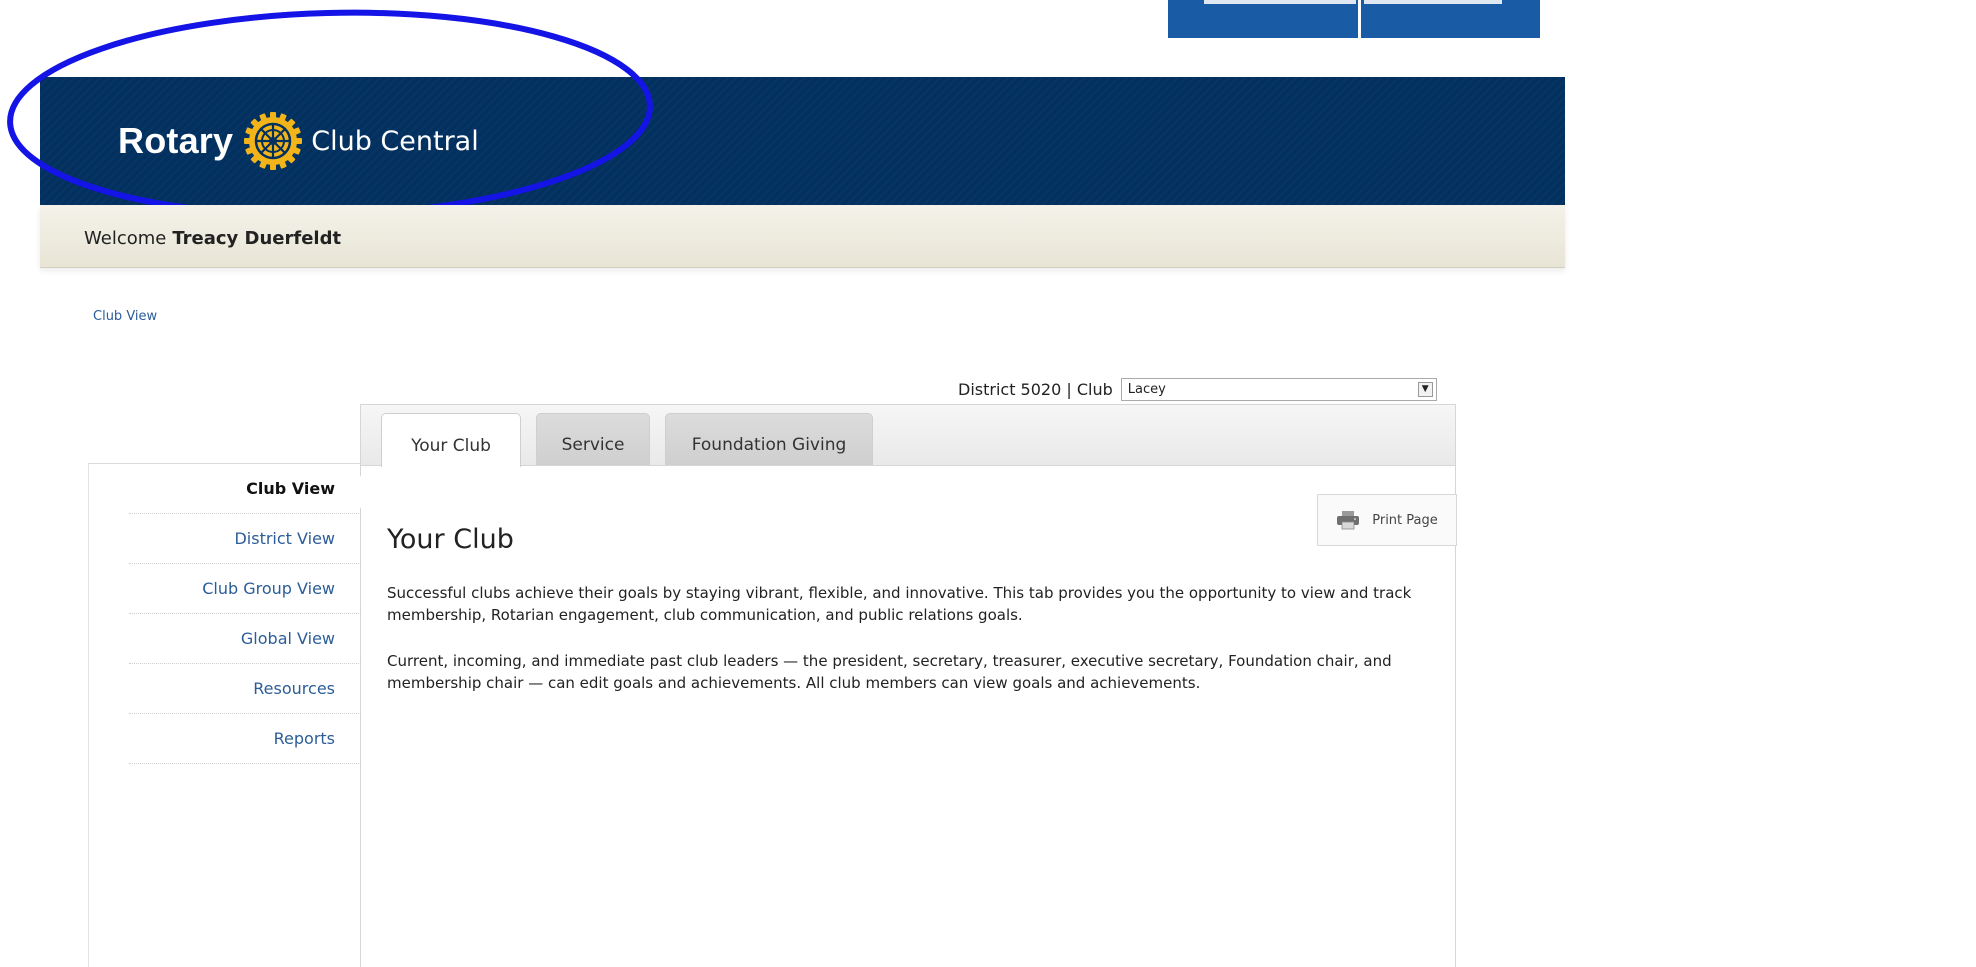  I want to click on welcome-label: Welcome, so click(125, 238).